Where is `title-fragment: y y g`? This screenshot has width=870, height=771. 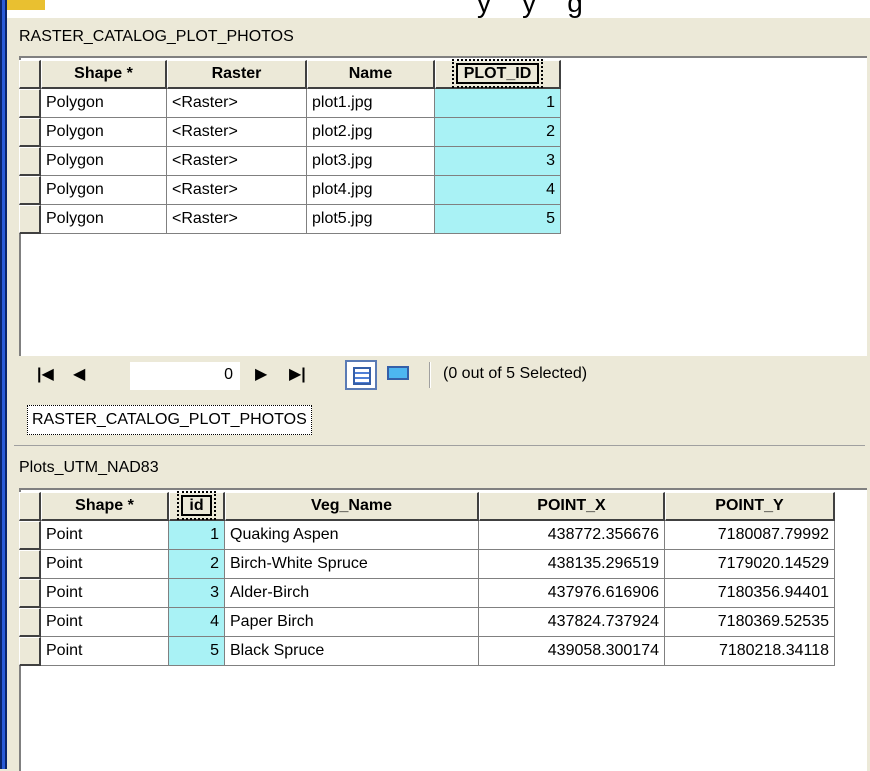
title-fragment: y y g is located at coordinates (530, 9).